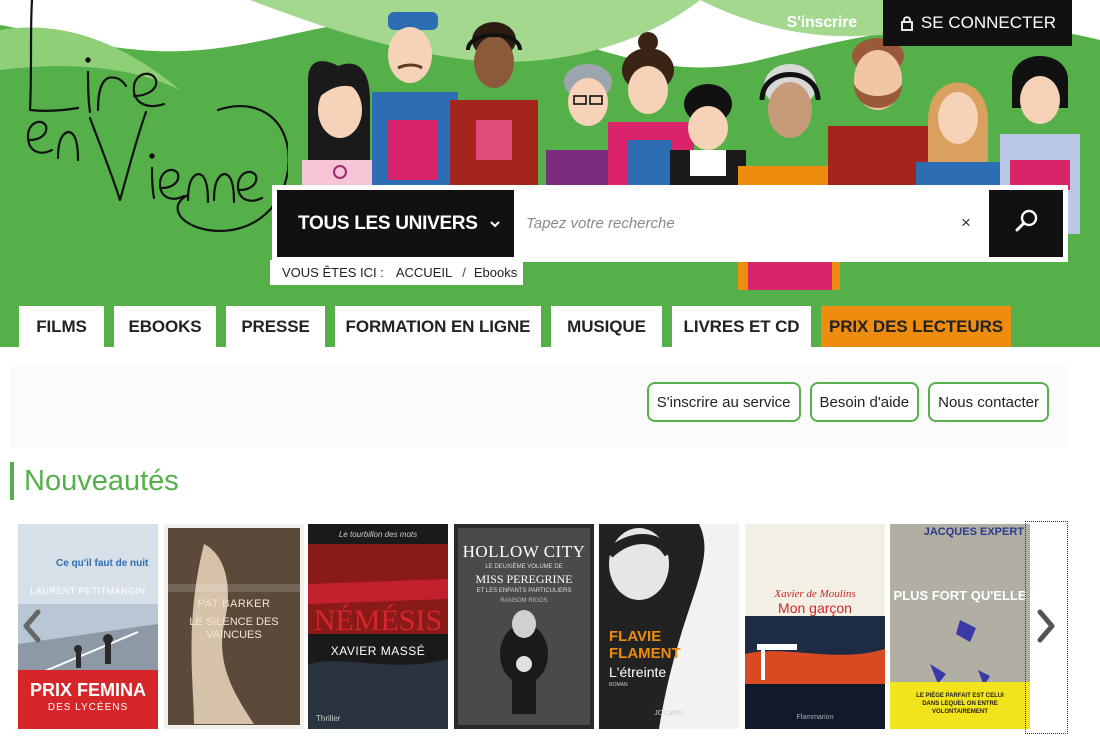  What do you see at coordinates (165, 326) in the screenshot?
I see `tab-ebooks: EBOOKS` at bounding box center [165, 326].